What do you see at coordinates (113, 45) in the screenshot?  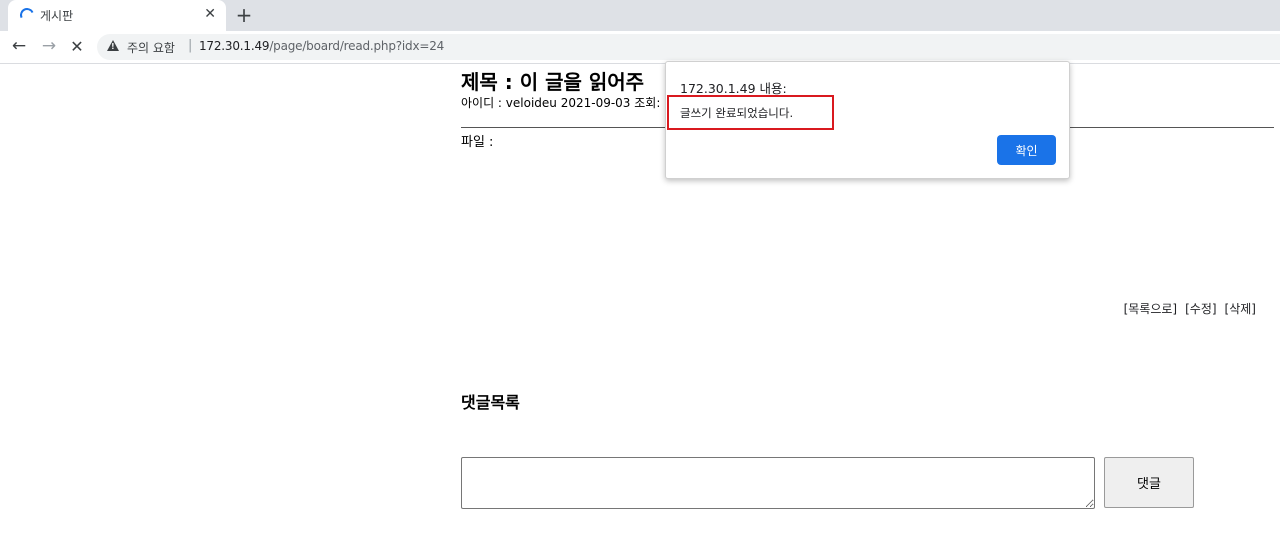 I see `warning-icon` at bounding box center [113, 45].